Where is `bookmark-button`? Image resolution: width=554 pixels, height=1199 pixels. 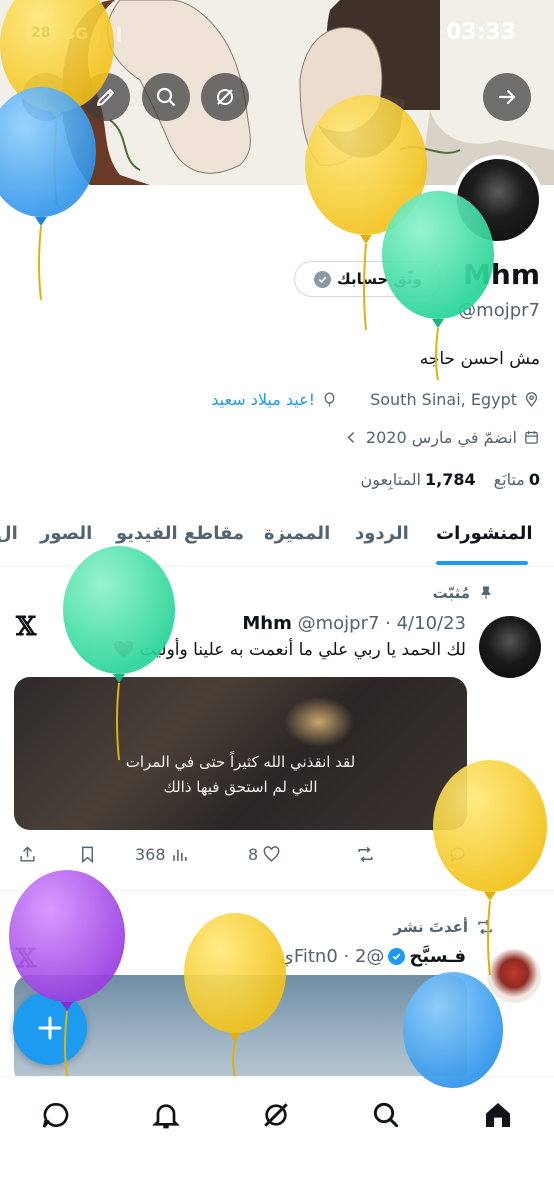 bookmark-button is located at coordinates (87, 854).